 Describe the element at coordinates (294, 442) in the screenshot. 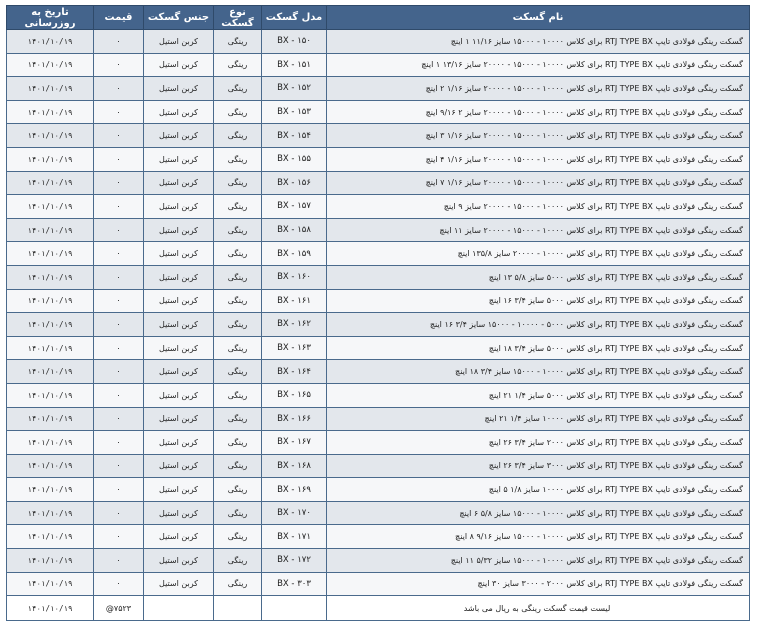

I see `cell-model: BX - ۱۶۷` at that location.